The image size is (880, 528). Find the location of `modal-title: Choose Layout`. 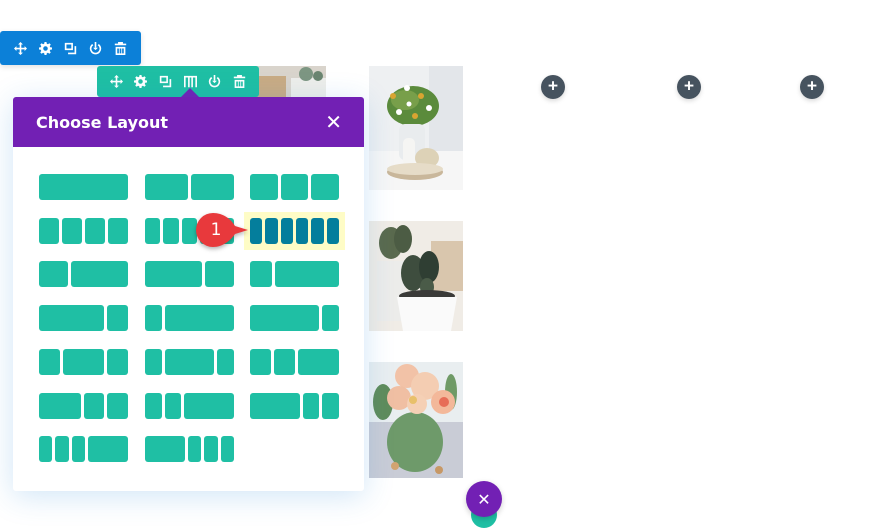

modal-title: Choose Layout is located at coordinates (102, 122).